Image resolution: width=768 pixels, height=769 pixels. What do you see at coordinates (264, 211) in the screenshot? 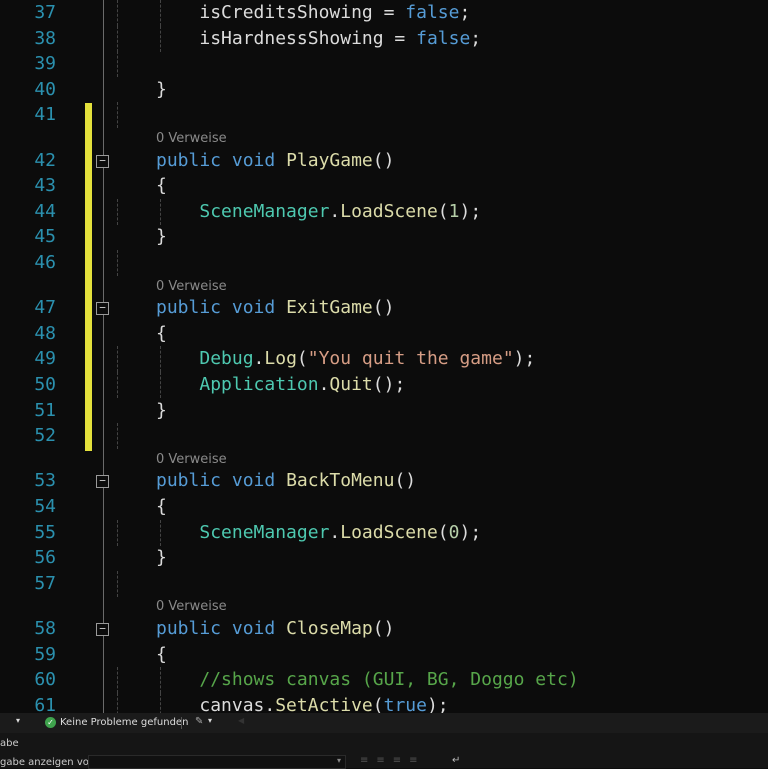
I see `code-token: SceneManager` at bounding box center [264, 211].